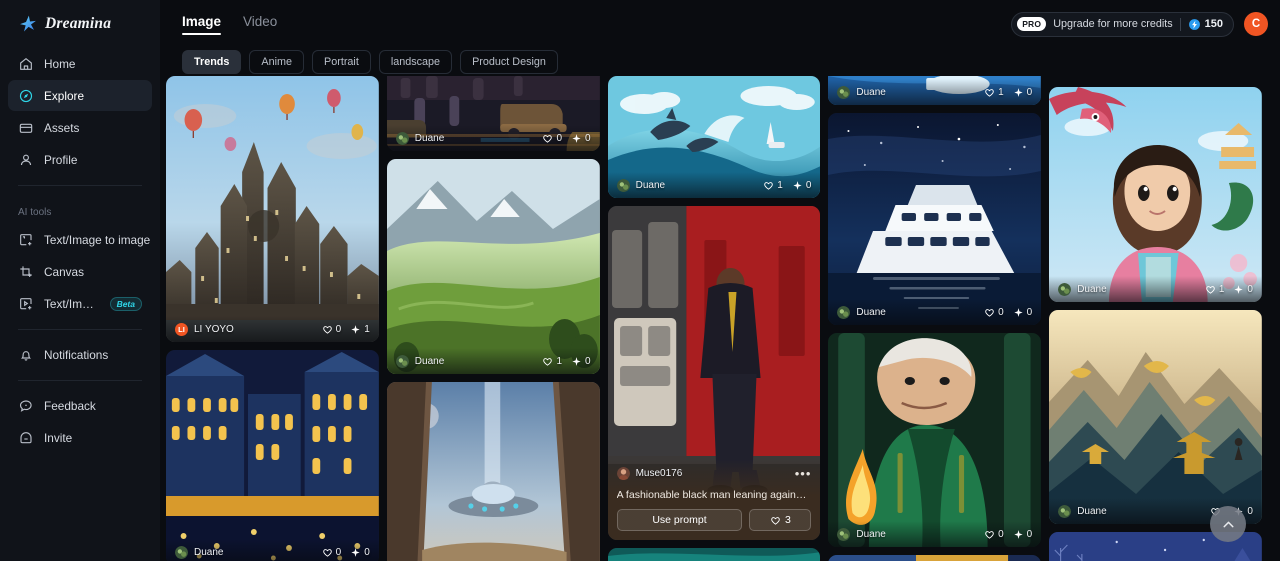 This screenshot has width=1280, height=561. Describe the element at coordinates (1205, 24) in the screenshot. I see `credit-balance: 150` at that location.